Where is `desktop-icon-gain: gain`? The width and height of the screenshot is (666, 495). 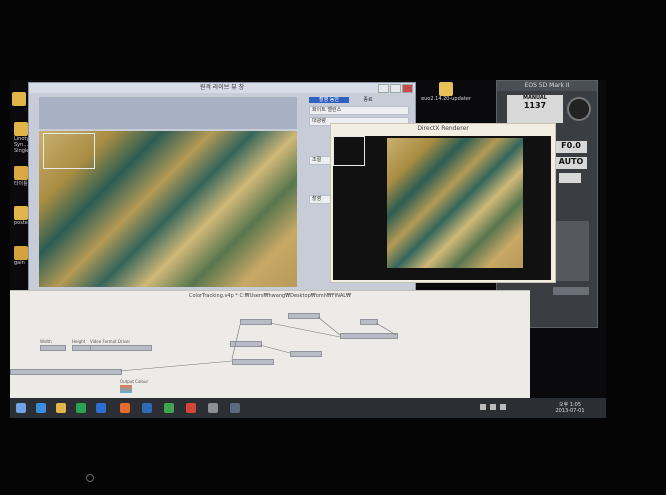
desktop-icon-gain: gain is located at coordinates (21, 256).